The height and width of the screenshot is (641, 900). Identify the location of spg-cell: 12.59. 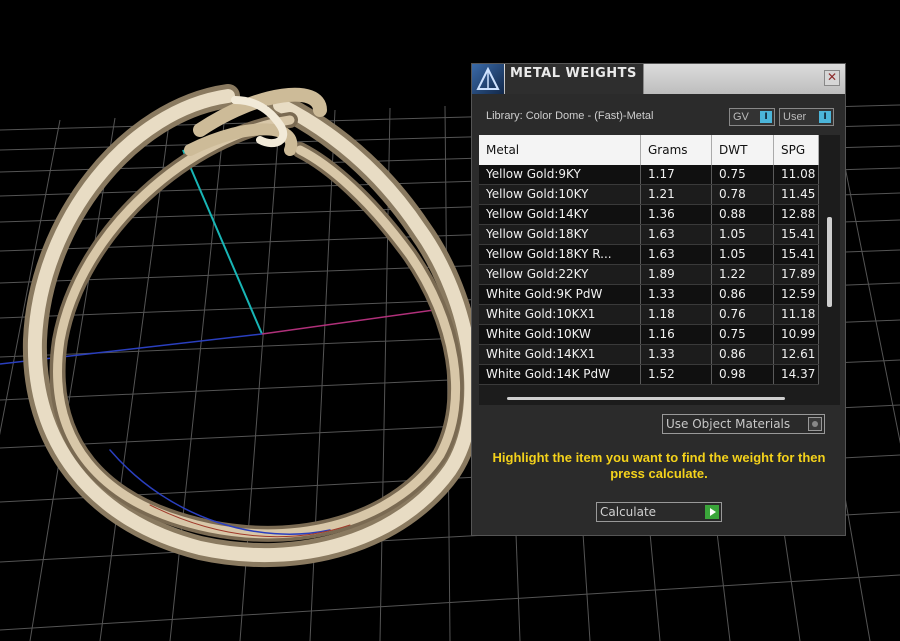
(796, 294).